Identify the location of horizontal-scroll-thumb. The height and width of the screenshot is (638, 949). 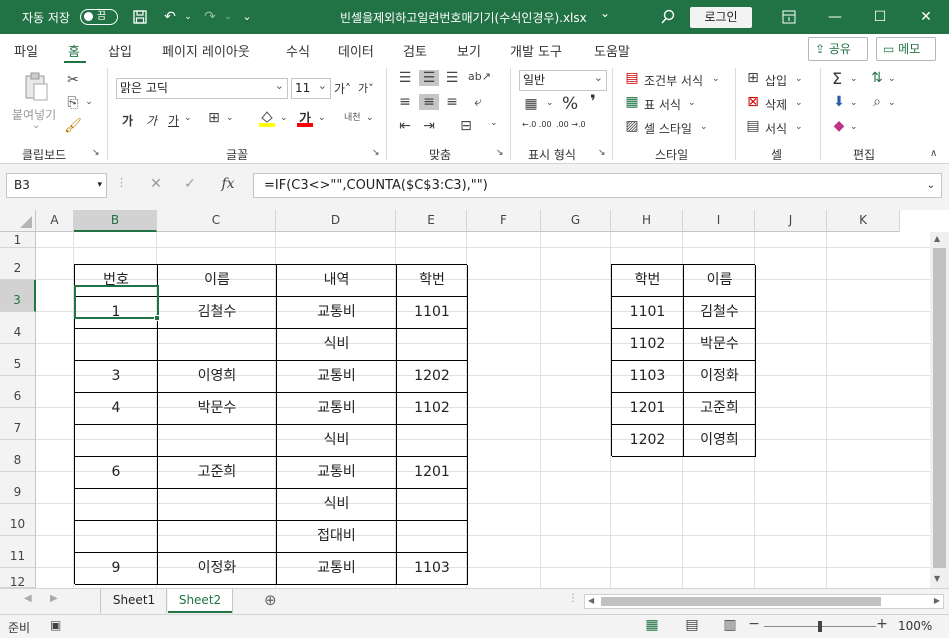
(741, 601).